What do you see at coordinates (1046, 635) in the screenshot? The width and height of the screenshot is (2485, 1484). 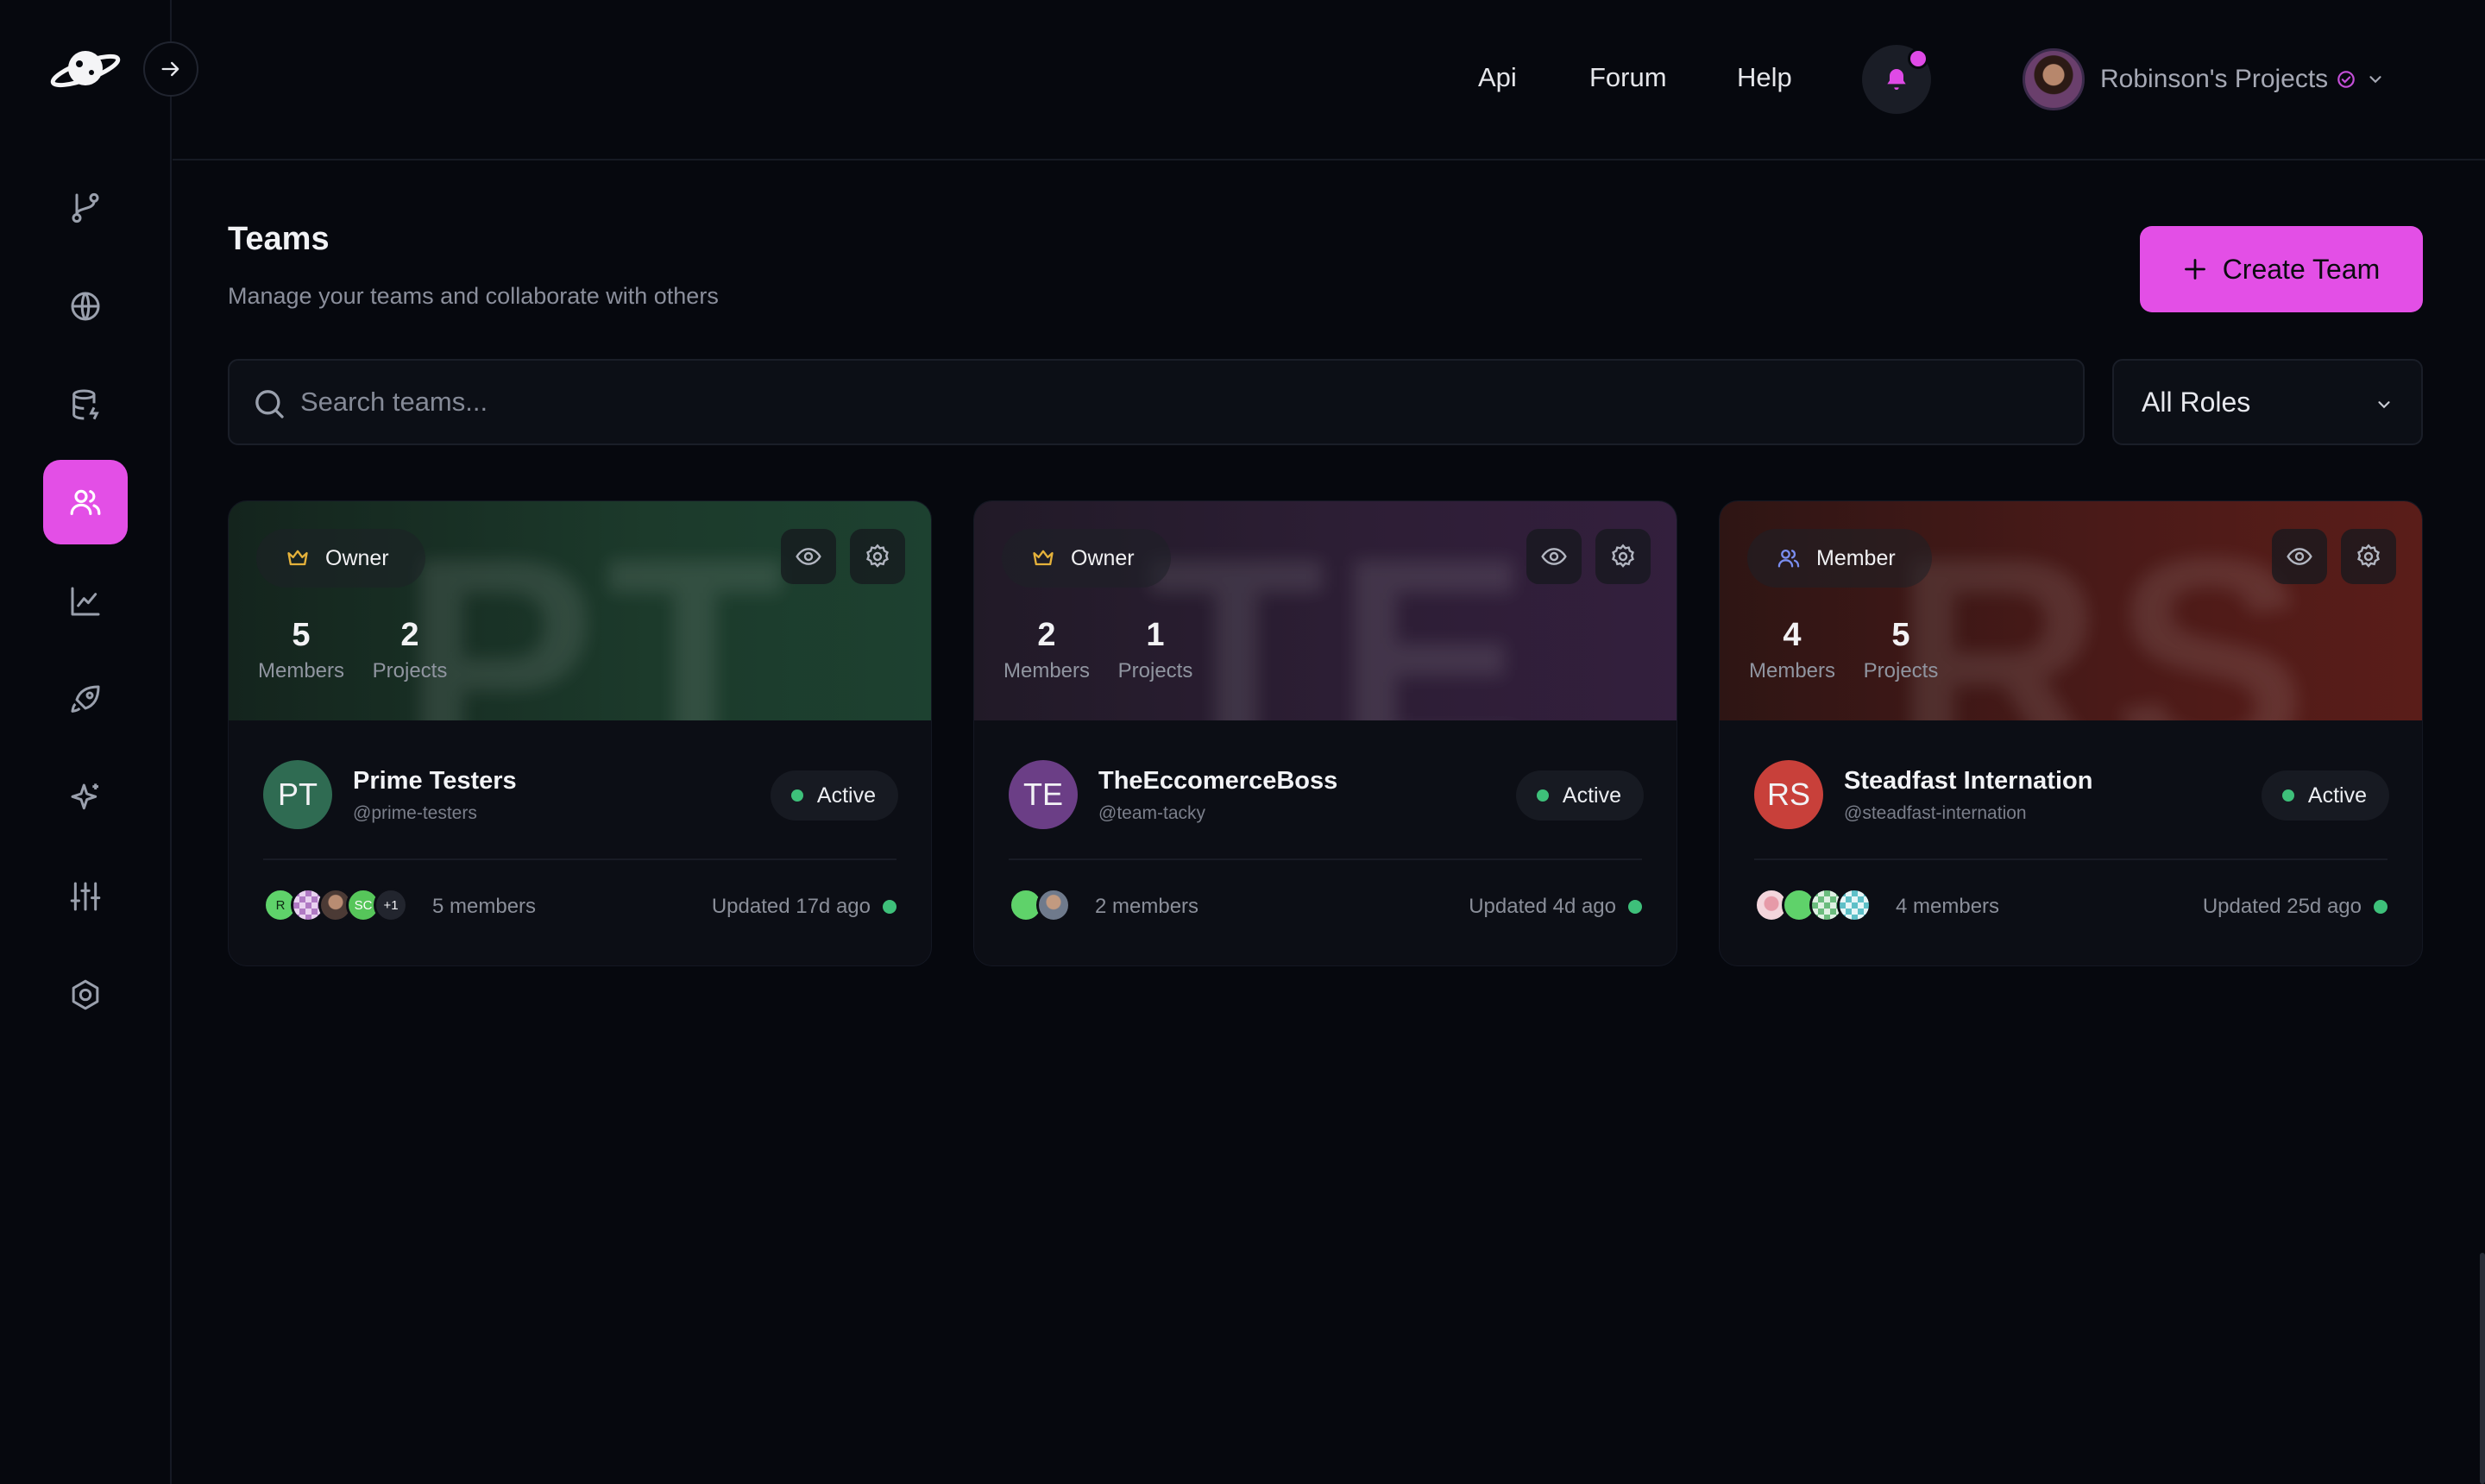 I see `members-count: 2` at bounding box center [1046, 635].